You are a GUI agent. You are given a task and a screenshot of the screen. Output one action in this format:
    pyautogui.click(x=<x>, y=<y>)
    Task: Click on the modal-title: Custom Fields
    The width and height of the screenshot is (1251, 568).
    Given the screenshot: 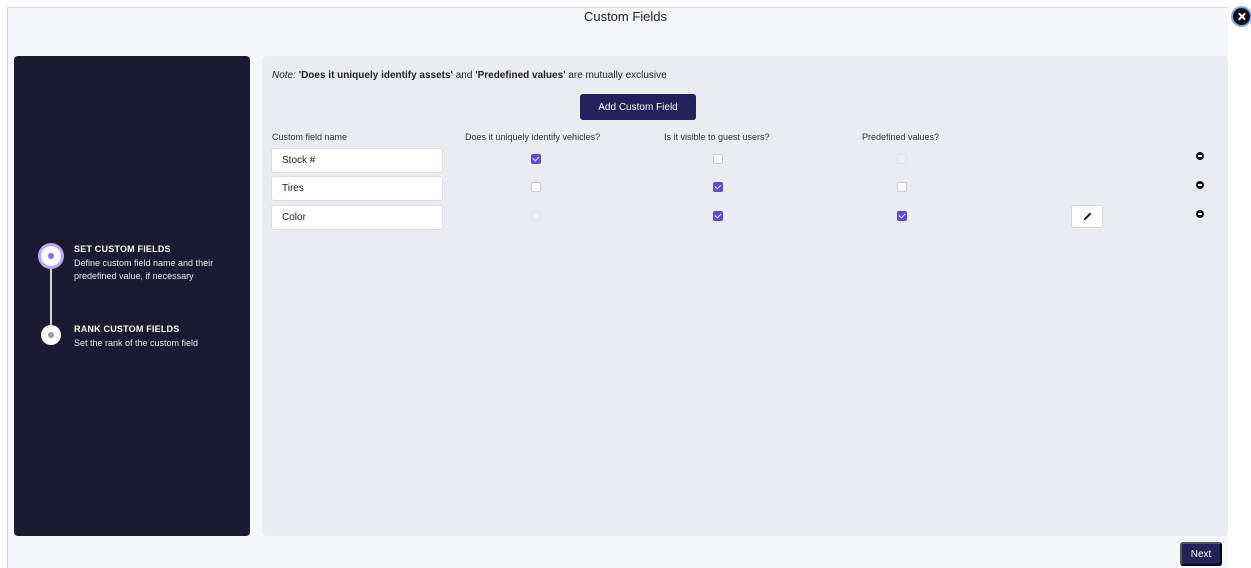 What is the action you would take?
    pyautogui.click(x=625, y=16)
    